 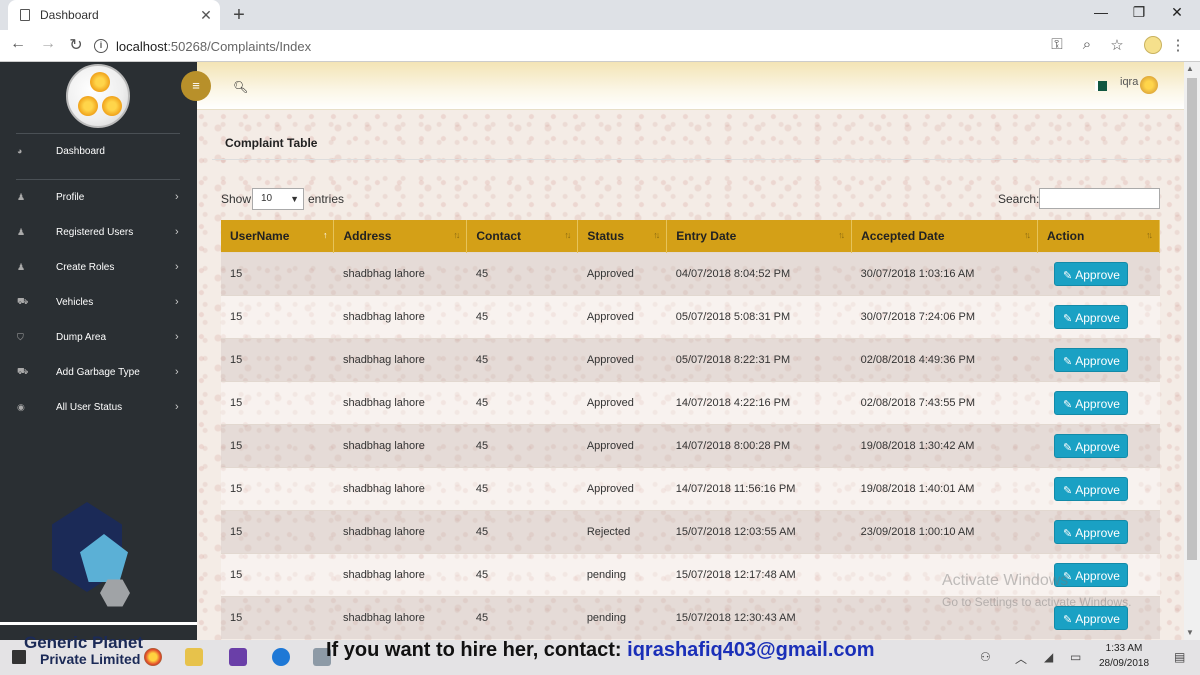 I want to click on column-header-contact: Contact ↑↓, so click(x=522, y=236).